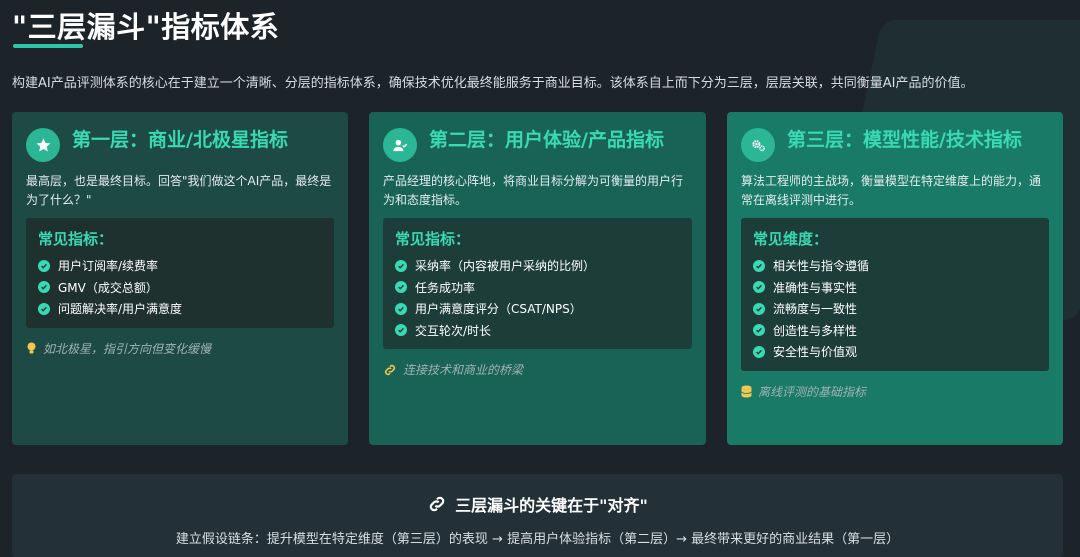 This screenshot has width=1080, height=557. What do you see at coordinates (48, 46) in the screenshot?
I see `title-underline` at bounding box center [48, 46].